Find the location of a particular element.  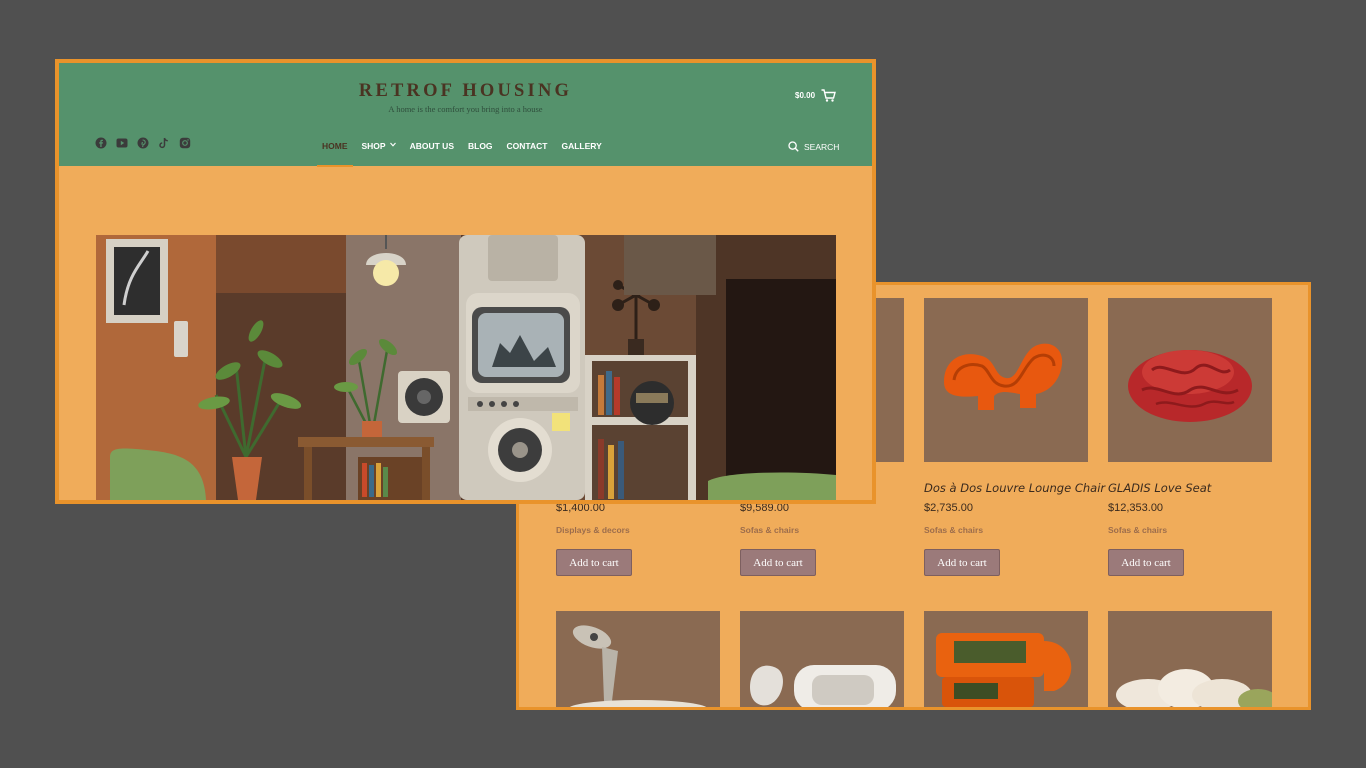

nav-item-blog: BLOG is located at coordinates (480, 149).